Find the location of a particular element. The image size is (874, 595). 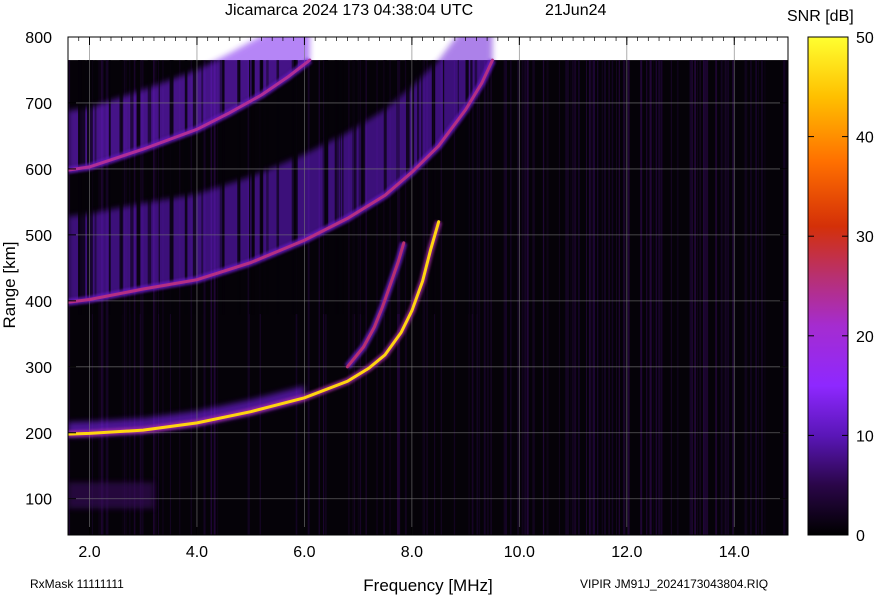

x-tick-label: 8.0 is located at coordinates (412, 552).